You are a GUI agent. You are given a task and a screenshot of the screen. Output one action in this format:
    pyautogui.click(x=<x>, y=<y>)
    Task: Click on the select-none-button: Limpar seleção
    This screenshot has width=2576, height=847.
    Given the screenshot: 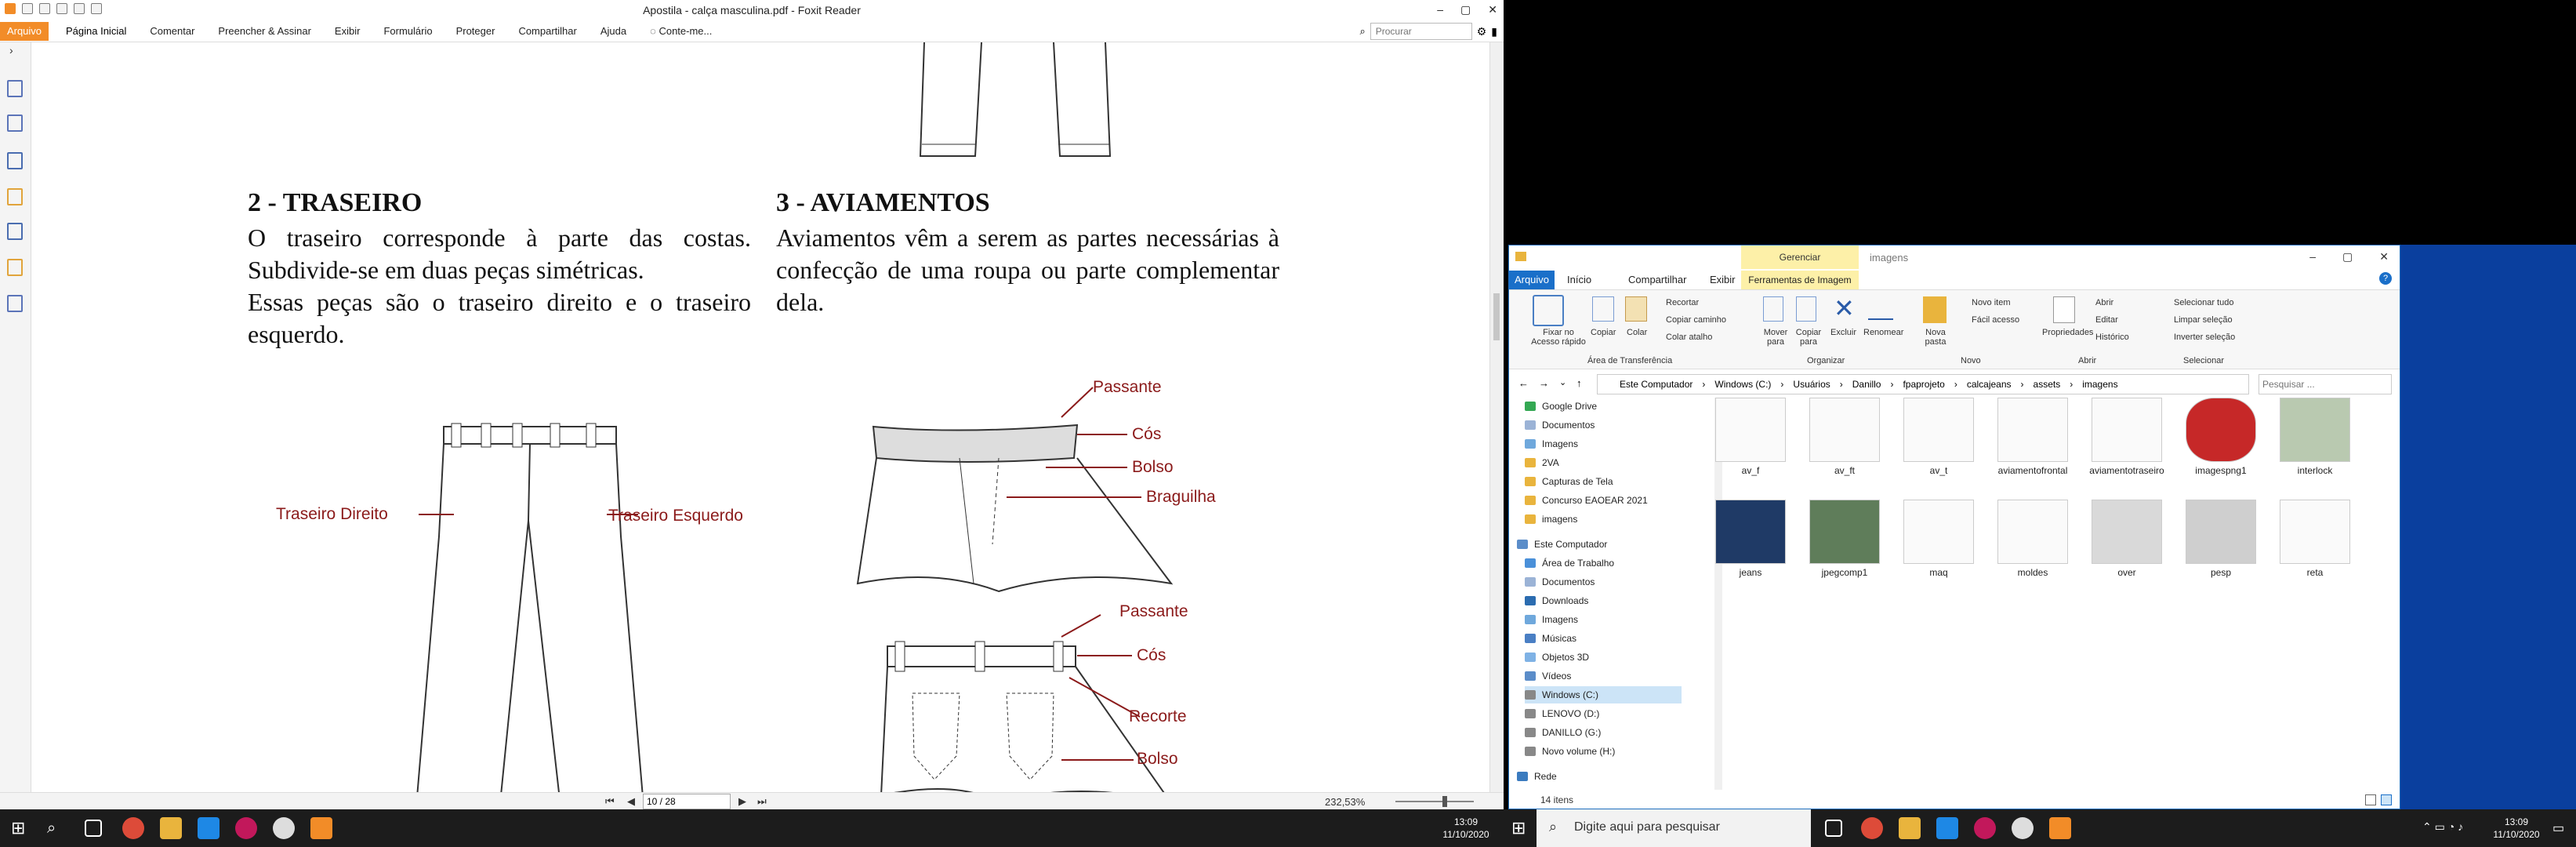 What is the action you would take?
    pyautogui.click(x=2203, y=320)
    